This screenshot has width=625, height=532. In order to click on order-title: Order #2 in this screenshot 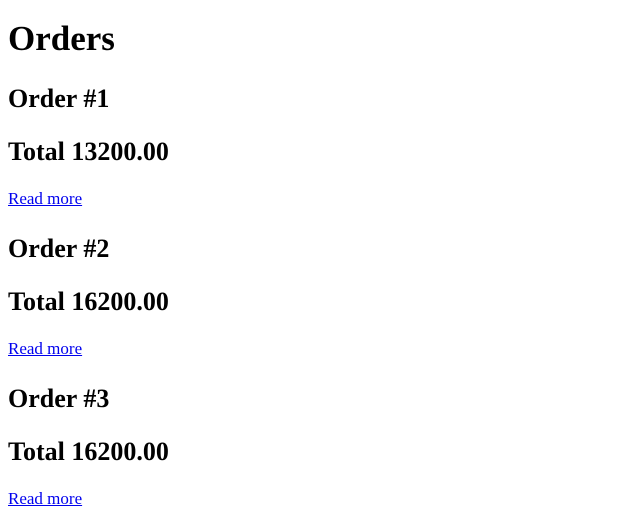, I will do `click(59, 248)`.